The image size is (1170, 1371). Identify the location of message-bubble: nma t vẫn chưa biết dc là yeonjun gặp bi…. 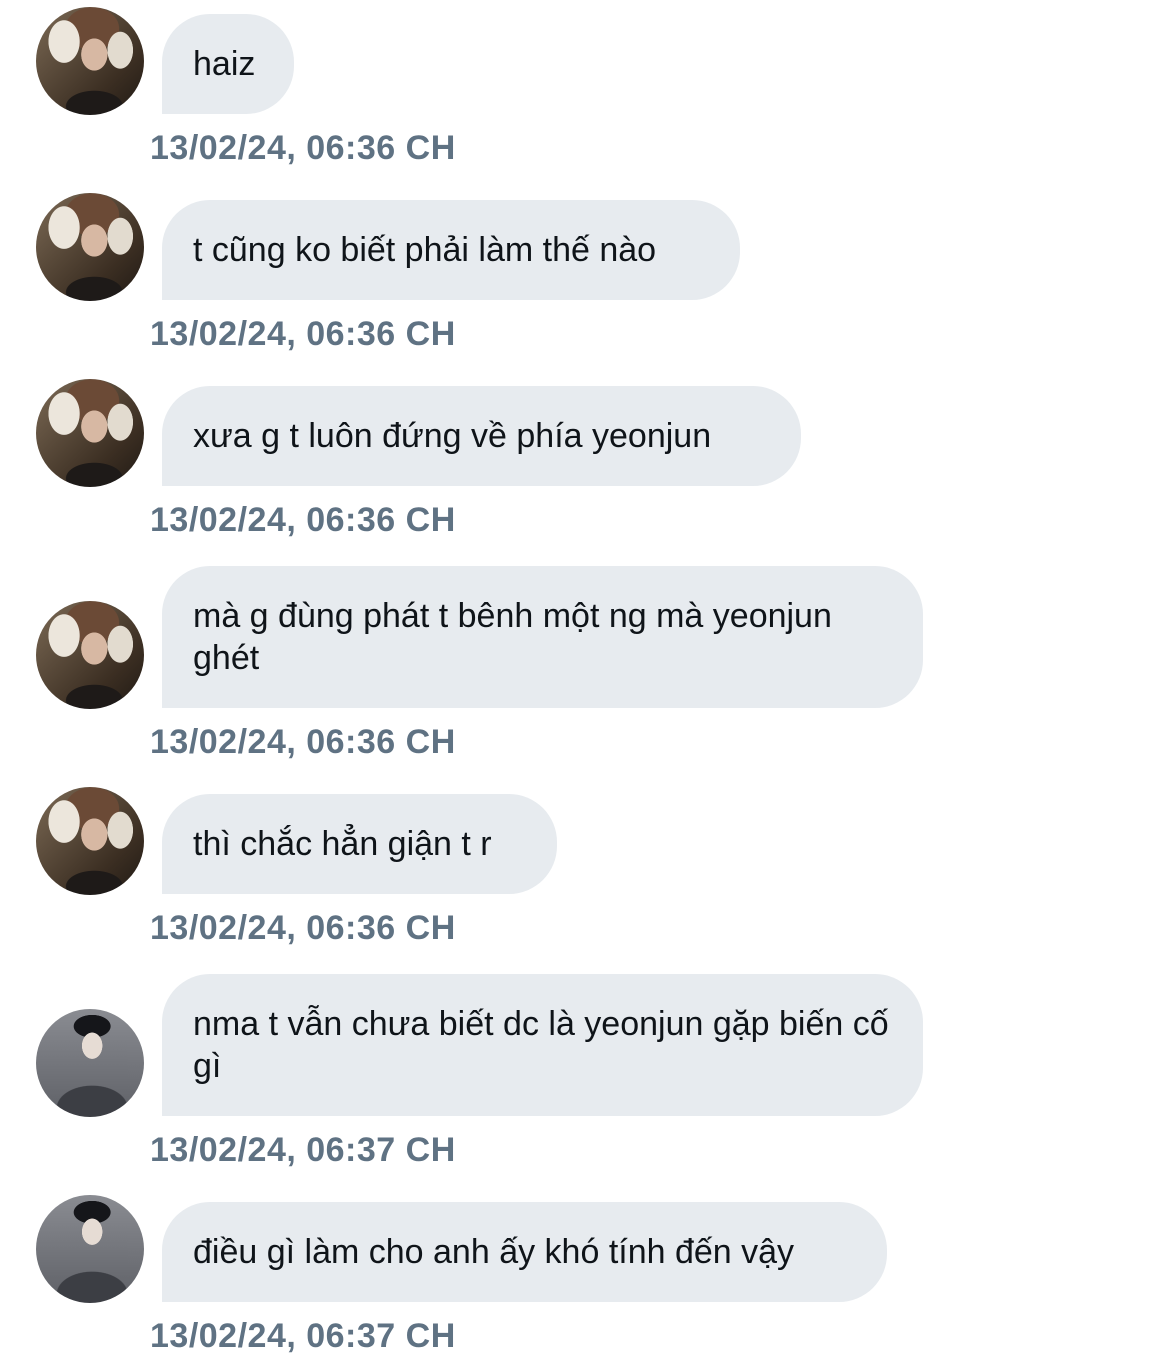
(542, 1045).